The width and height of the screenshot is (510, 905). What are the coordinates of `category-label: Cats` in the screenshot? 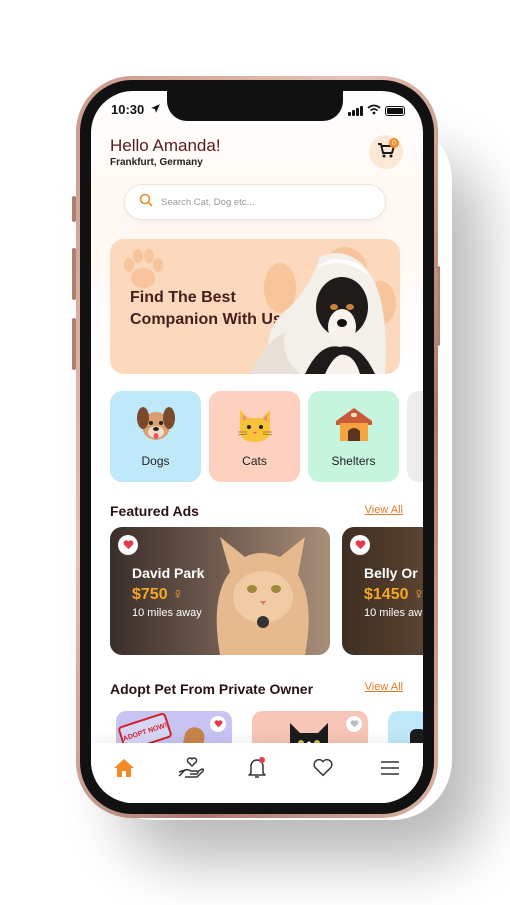 It's located at (254, 461).